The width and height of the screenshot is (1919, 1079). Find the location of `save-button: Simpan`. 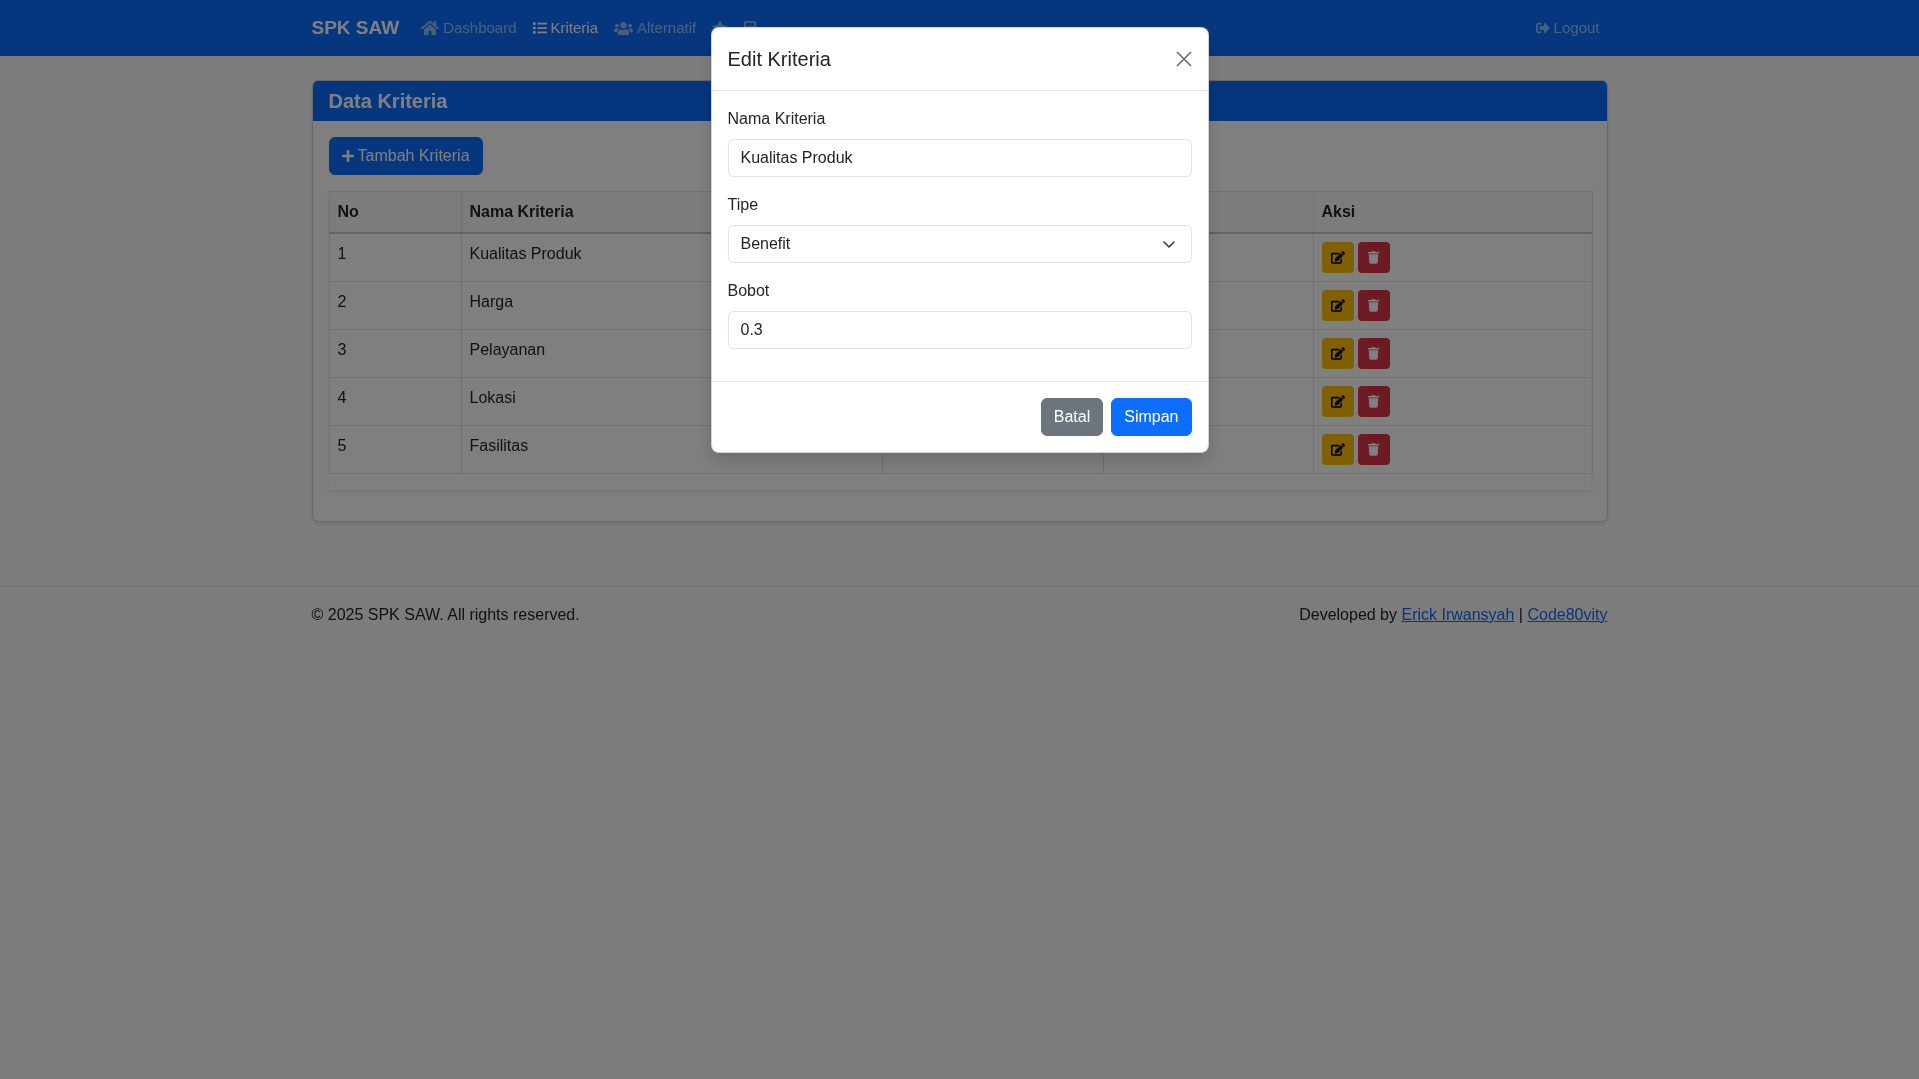

save-button: Simpan is located at coordinates (1151, 417).